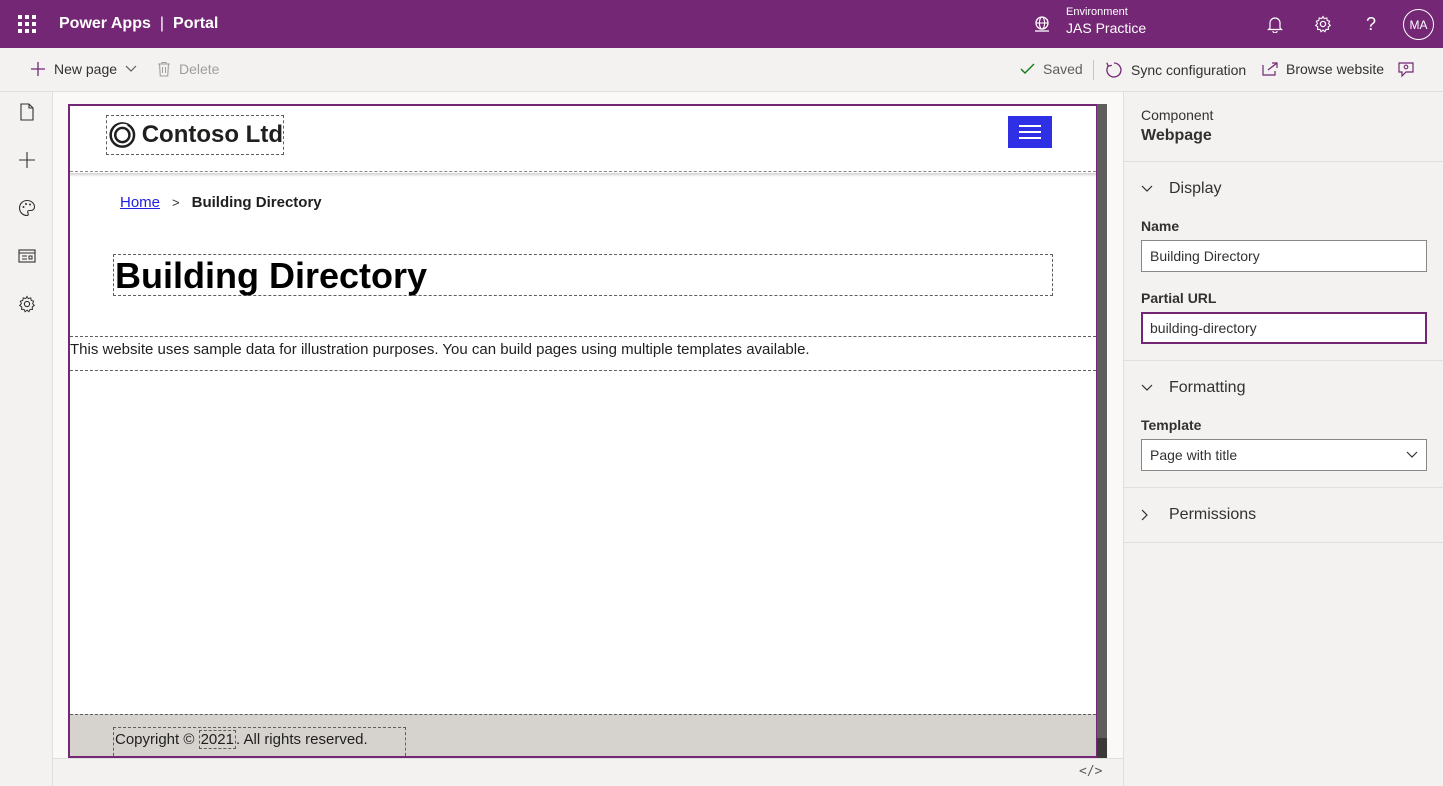 Image resolution: width=1443 pixels, height=786 pixels. Describe the element at coordinates (1284, 328) in the screenshot. I see `partial-url-input` at that location.